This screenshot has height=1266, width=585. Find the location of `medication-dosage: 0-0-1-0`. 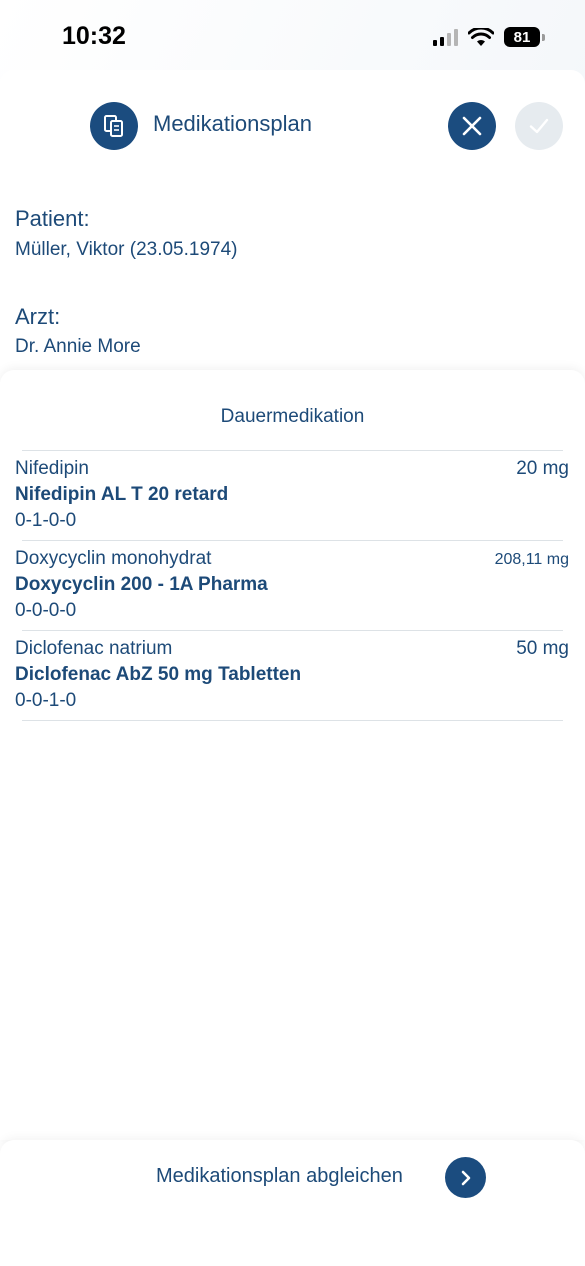

medication-dosage: 0-0-1-0 is located at coordinates (46, 700).